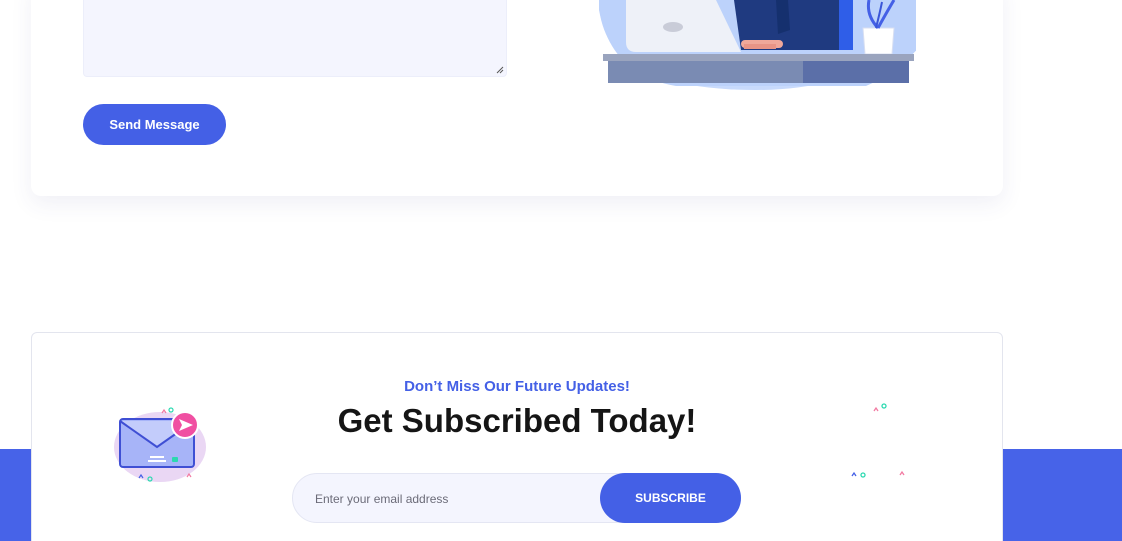 This screenshot has height=541, width=1122. What do you see at coordinates (517, 386) in the screenshot?
I see `subscribe-tagline: Don’t Miss Our Future Updates!` at bounding box center [517, 386].